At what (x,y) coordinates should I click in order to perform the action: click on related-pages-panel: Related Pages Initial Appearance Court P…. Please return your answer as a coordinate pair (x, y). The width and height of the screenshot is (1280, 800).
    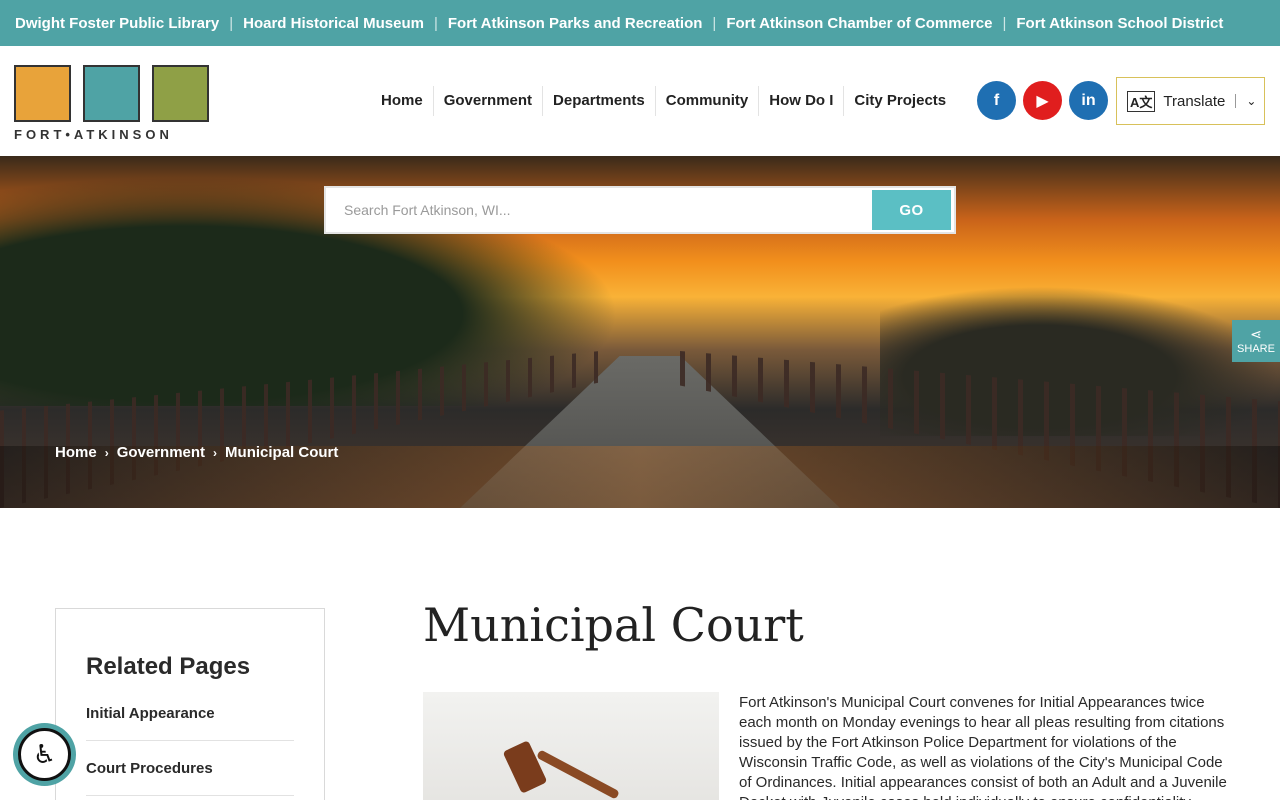
    Looking at the image, I should click on (190, 704).